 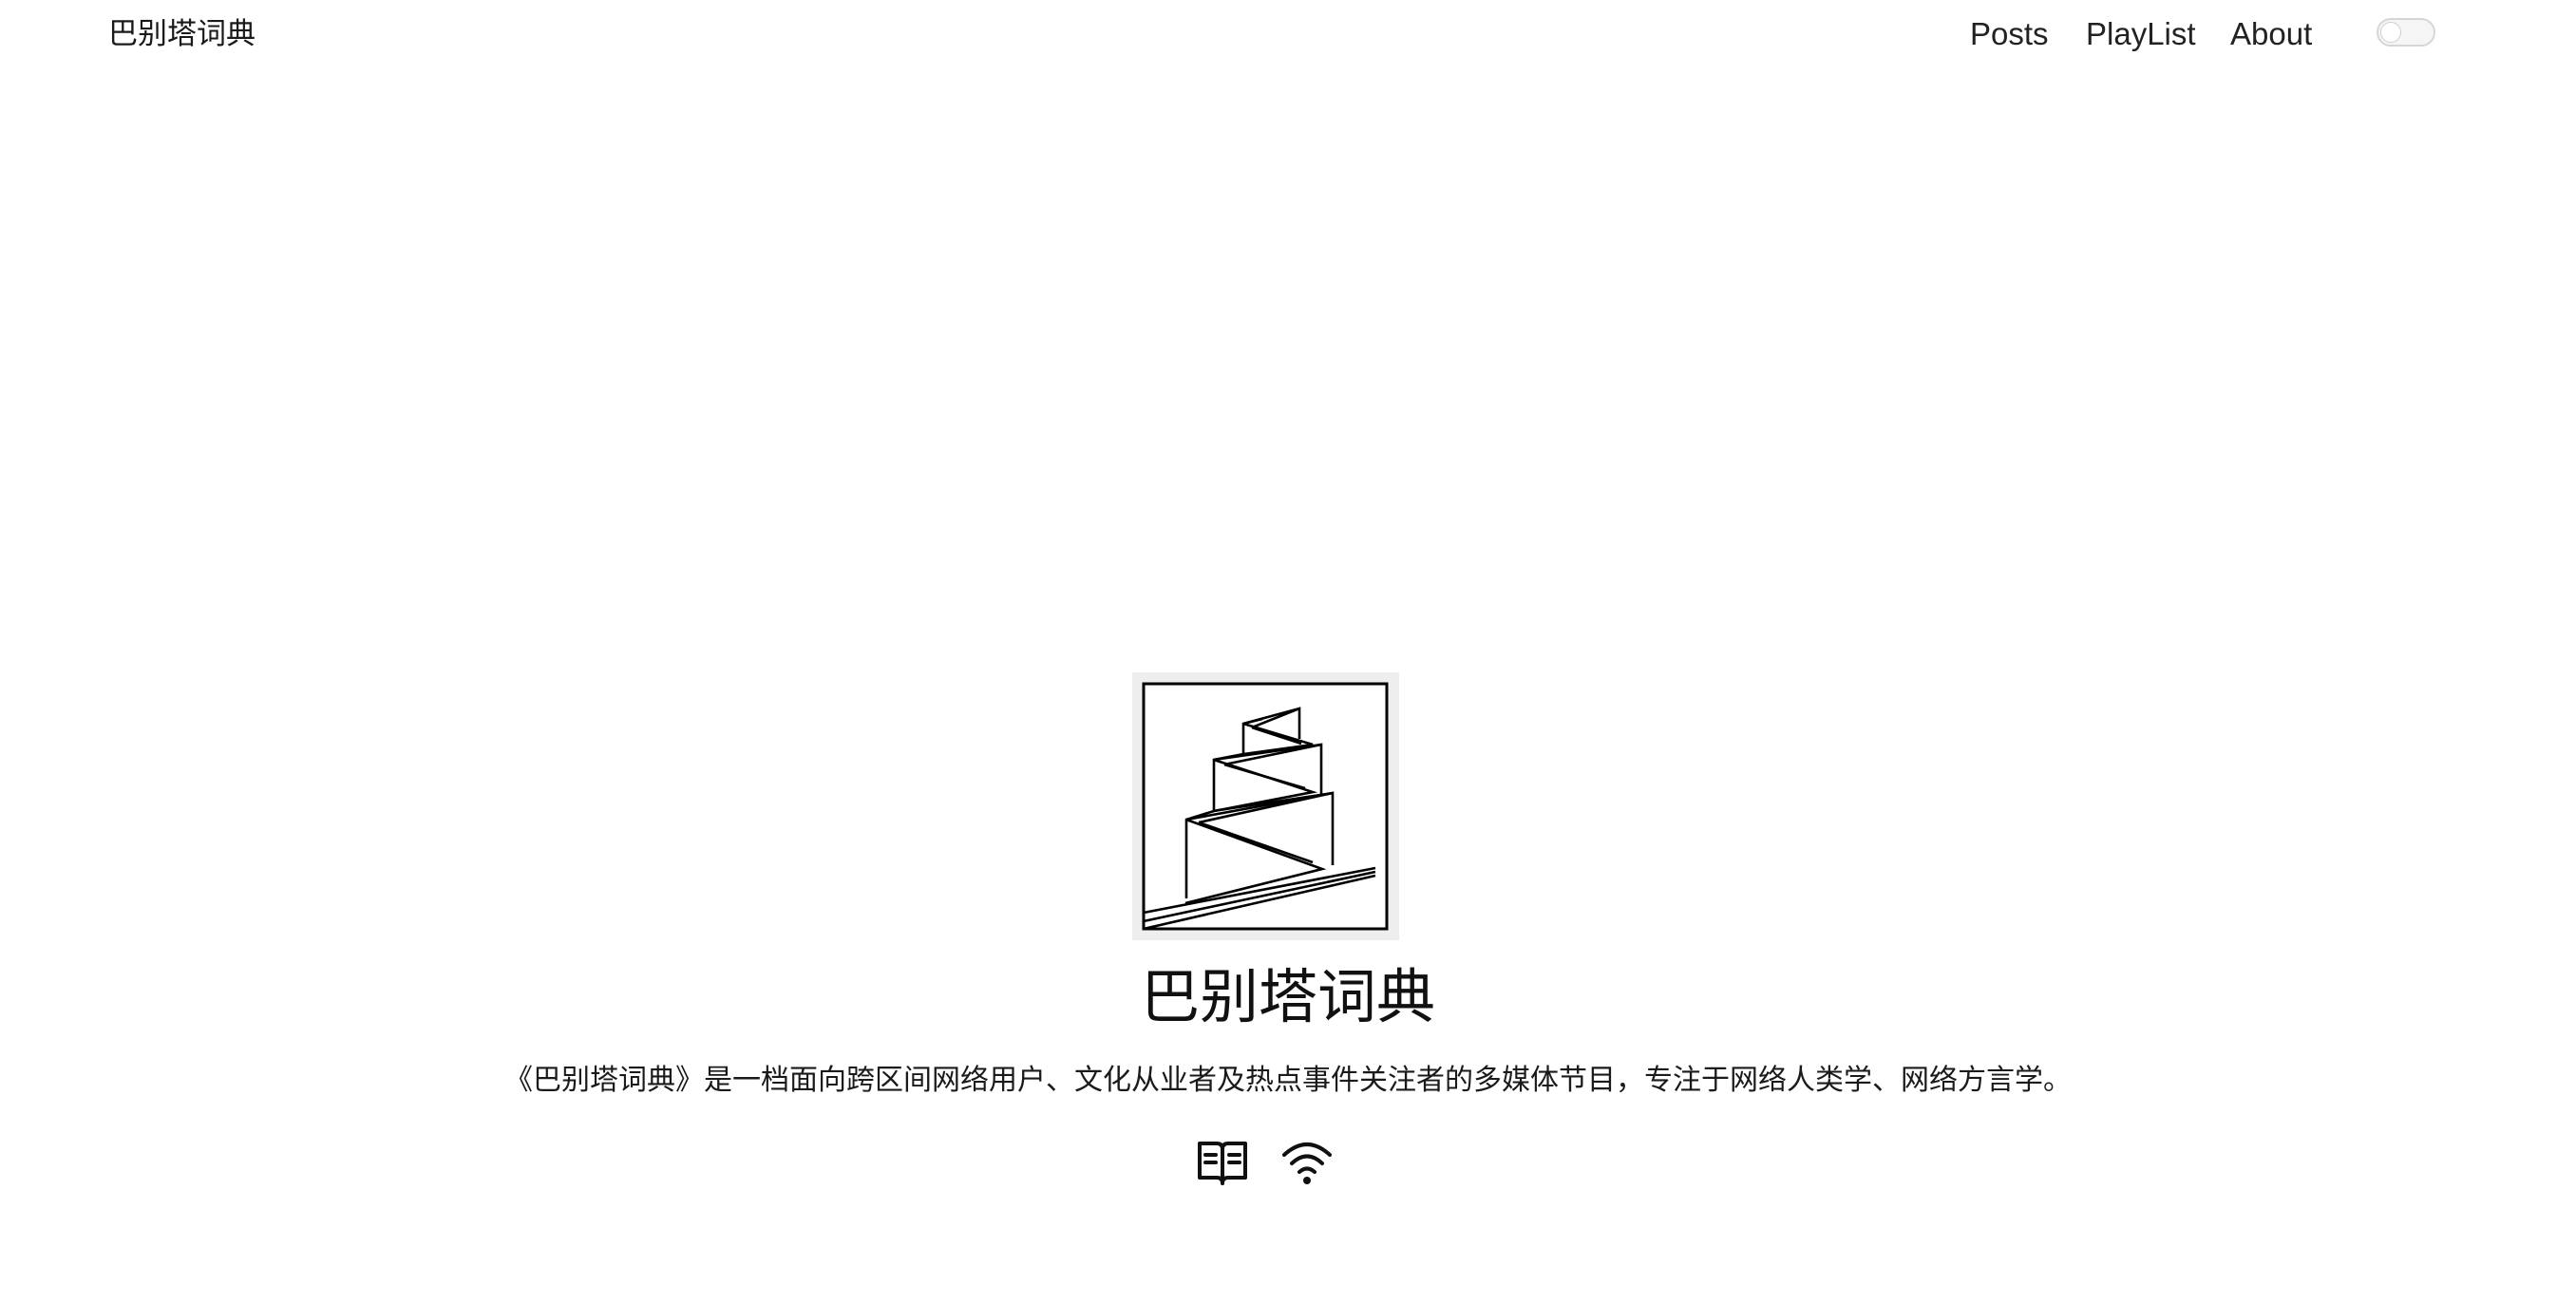 I want to click on nav-item-posts: Posts, so click(x=2010, y=34).